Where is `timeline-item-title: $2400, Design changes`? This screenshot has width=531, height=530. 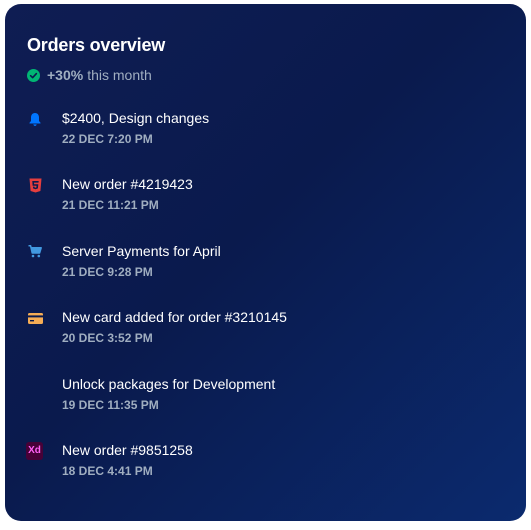
timeline-item-title: $2400, Design changes is located at coordinates (136, 118).